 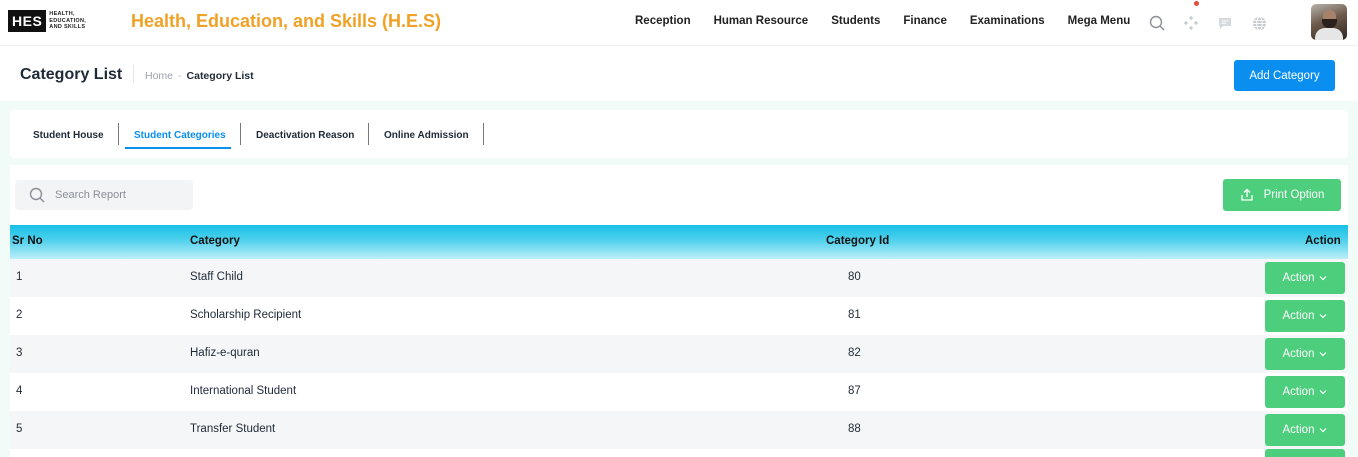 I want to click on cell-category: Hafiz-e-quran, so click(x=225, y=353).